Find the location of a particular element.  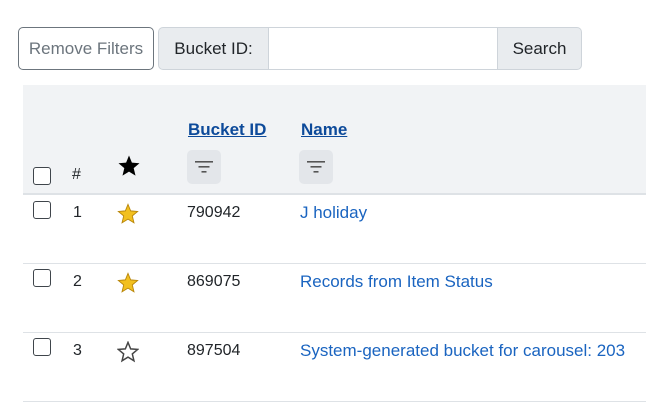

column-header-number: # is located at coordinates (76, 174).